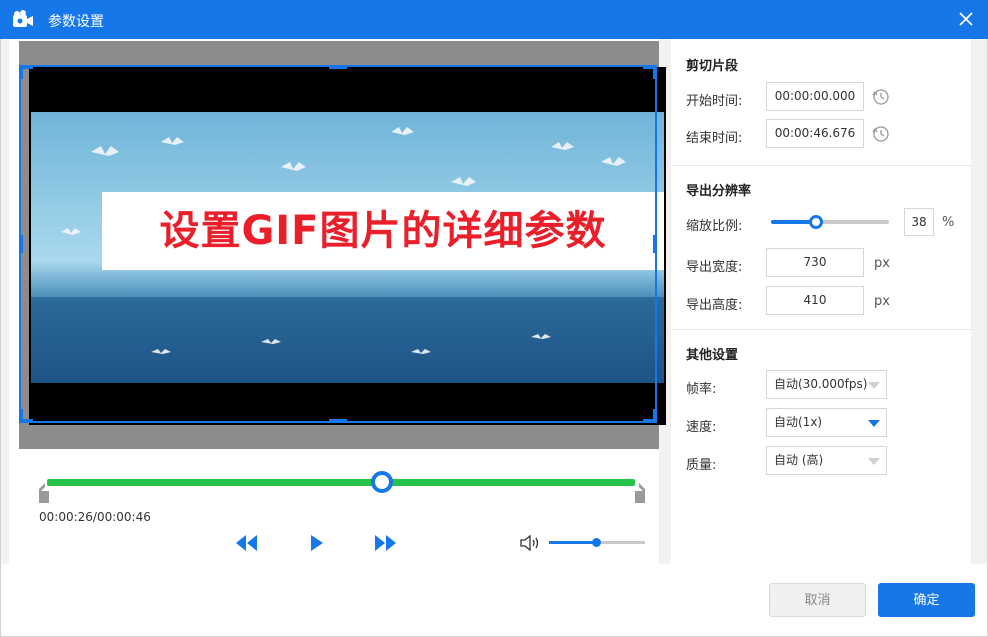 This screenshot has width=988, height=637. I want to click on end-time-input: 00:00:46.676, so click(815, 133).